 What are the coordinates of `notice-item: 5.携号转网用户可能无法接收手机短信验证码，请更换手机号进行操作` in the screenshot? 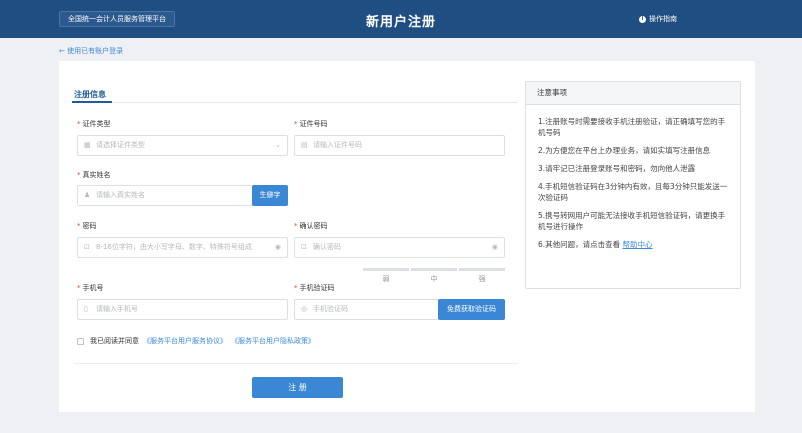 It's located at (632, 221).